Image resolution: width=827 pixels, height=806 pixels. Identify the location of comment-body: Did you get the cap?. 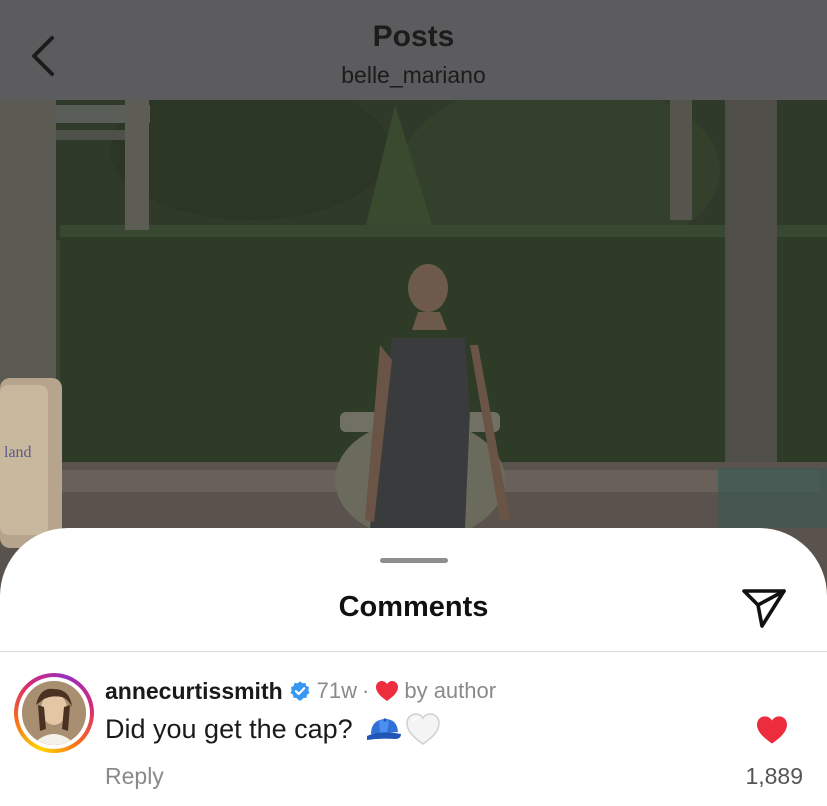
(273, 729).